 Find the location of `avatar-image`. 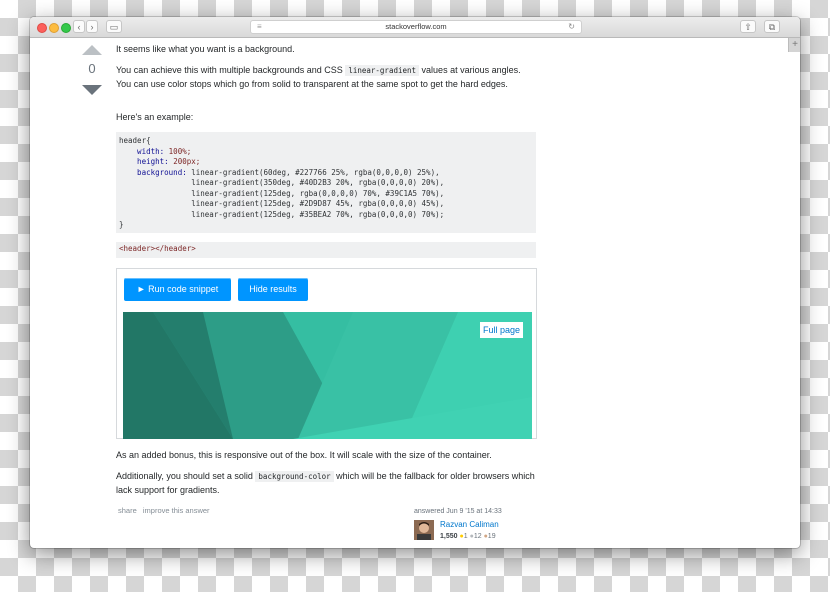

avatar-image is located at coordinates (424, 530).